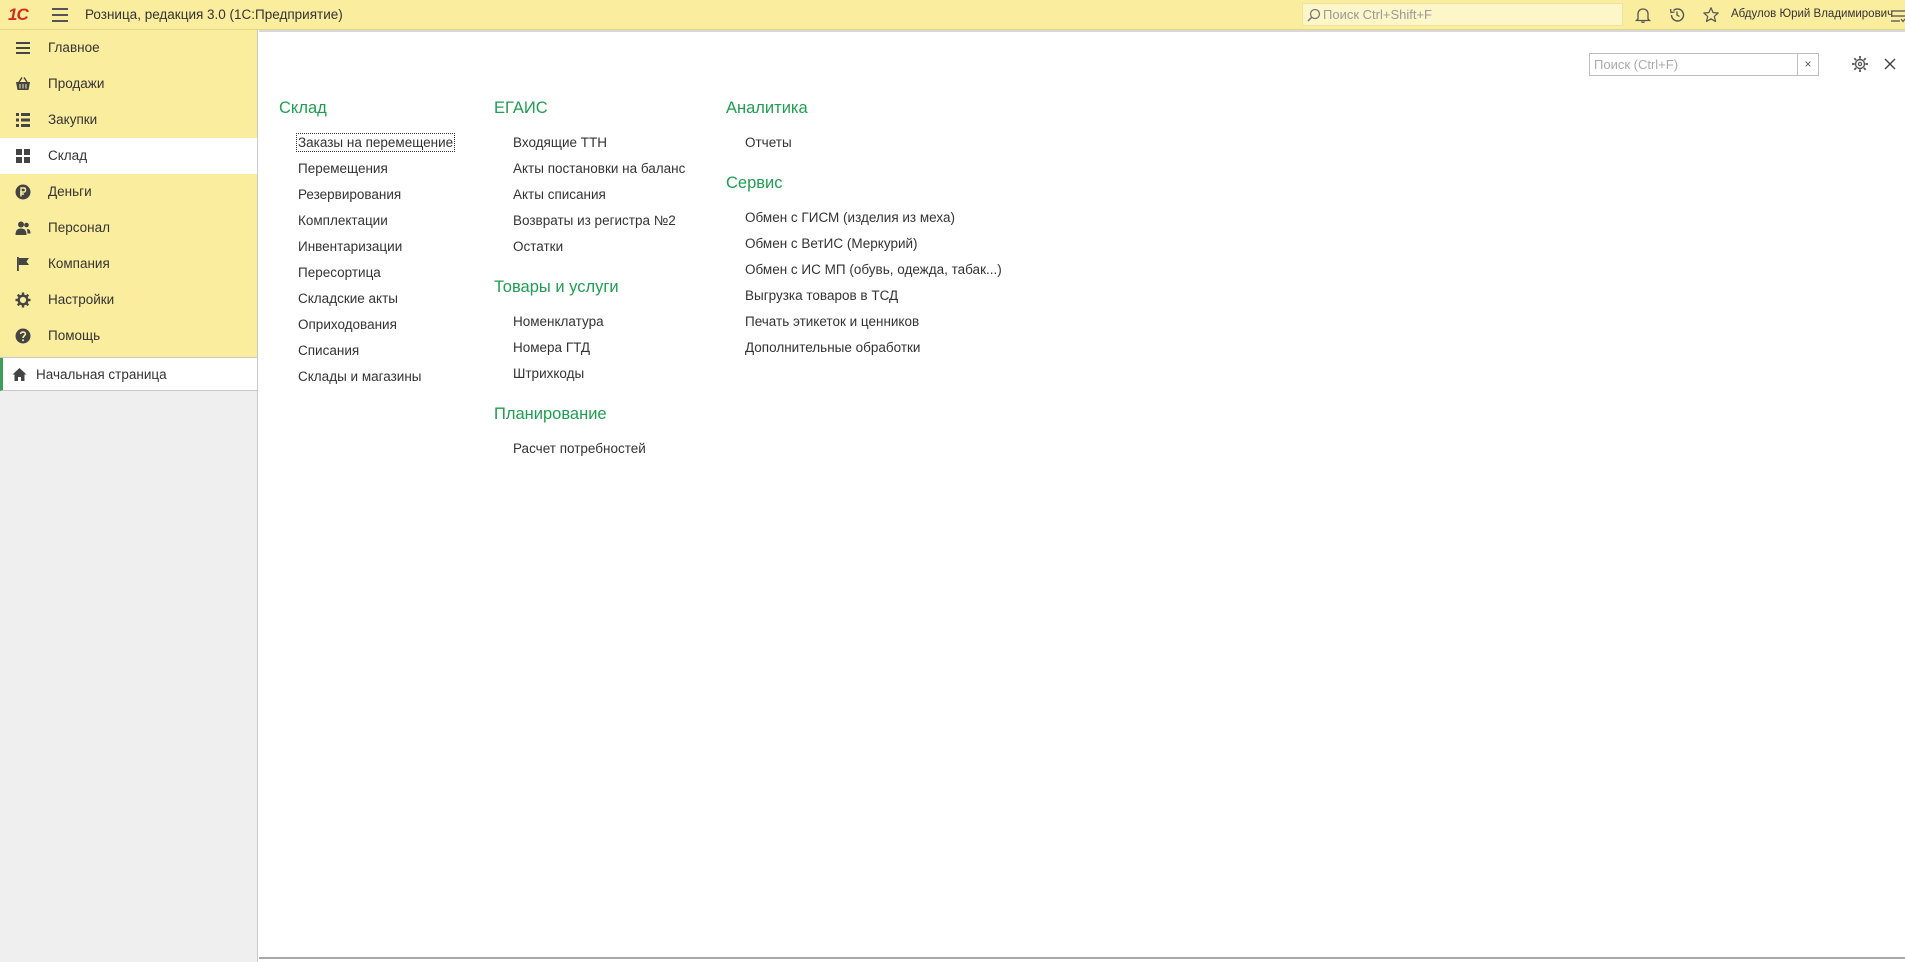 The height and width of the screenshot is (962, 1905). I want to click on link-gtd-numbers: Номера ГТД, so click(551, 347).